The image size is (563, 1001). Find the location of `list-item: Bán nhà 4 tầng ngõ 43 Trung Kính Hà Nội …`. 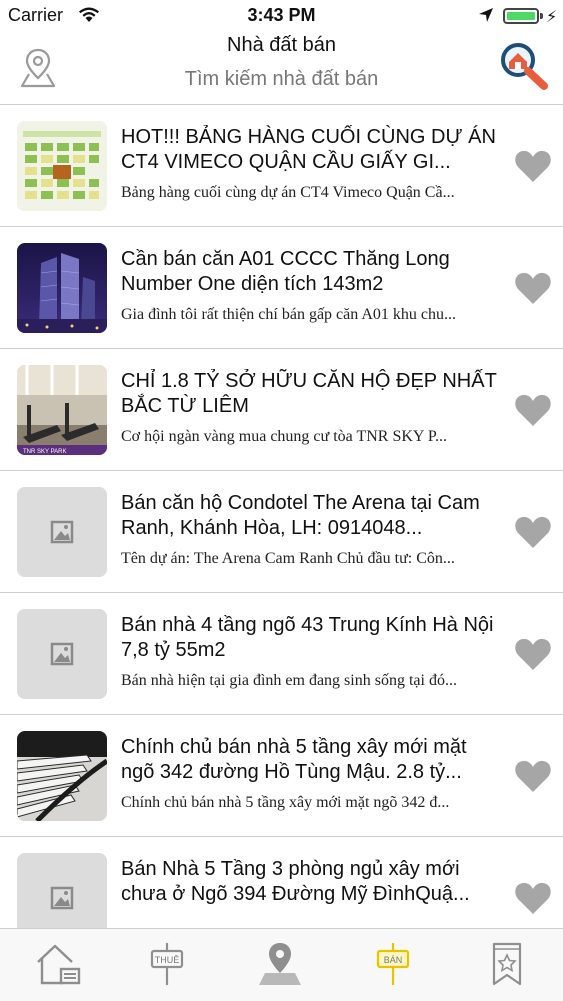

list-item: Bán nhà 4 tầng ngõ 43 Trung Kính Hà Nội … is located at coordinates (281, 654).